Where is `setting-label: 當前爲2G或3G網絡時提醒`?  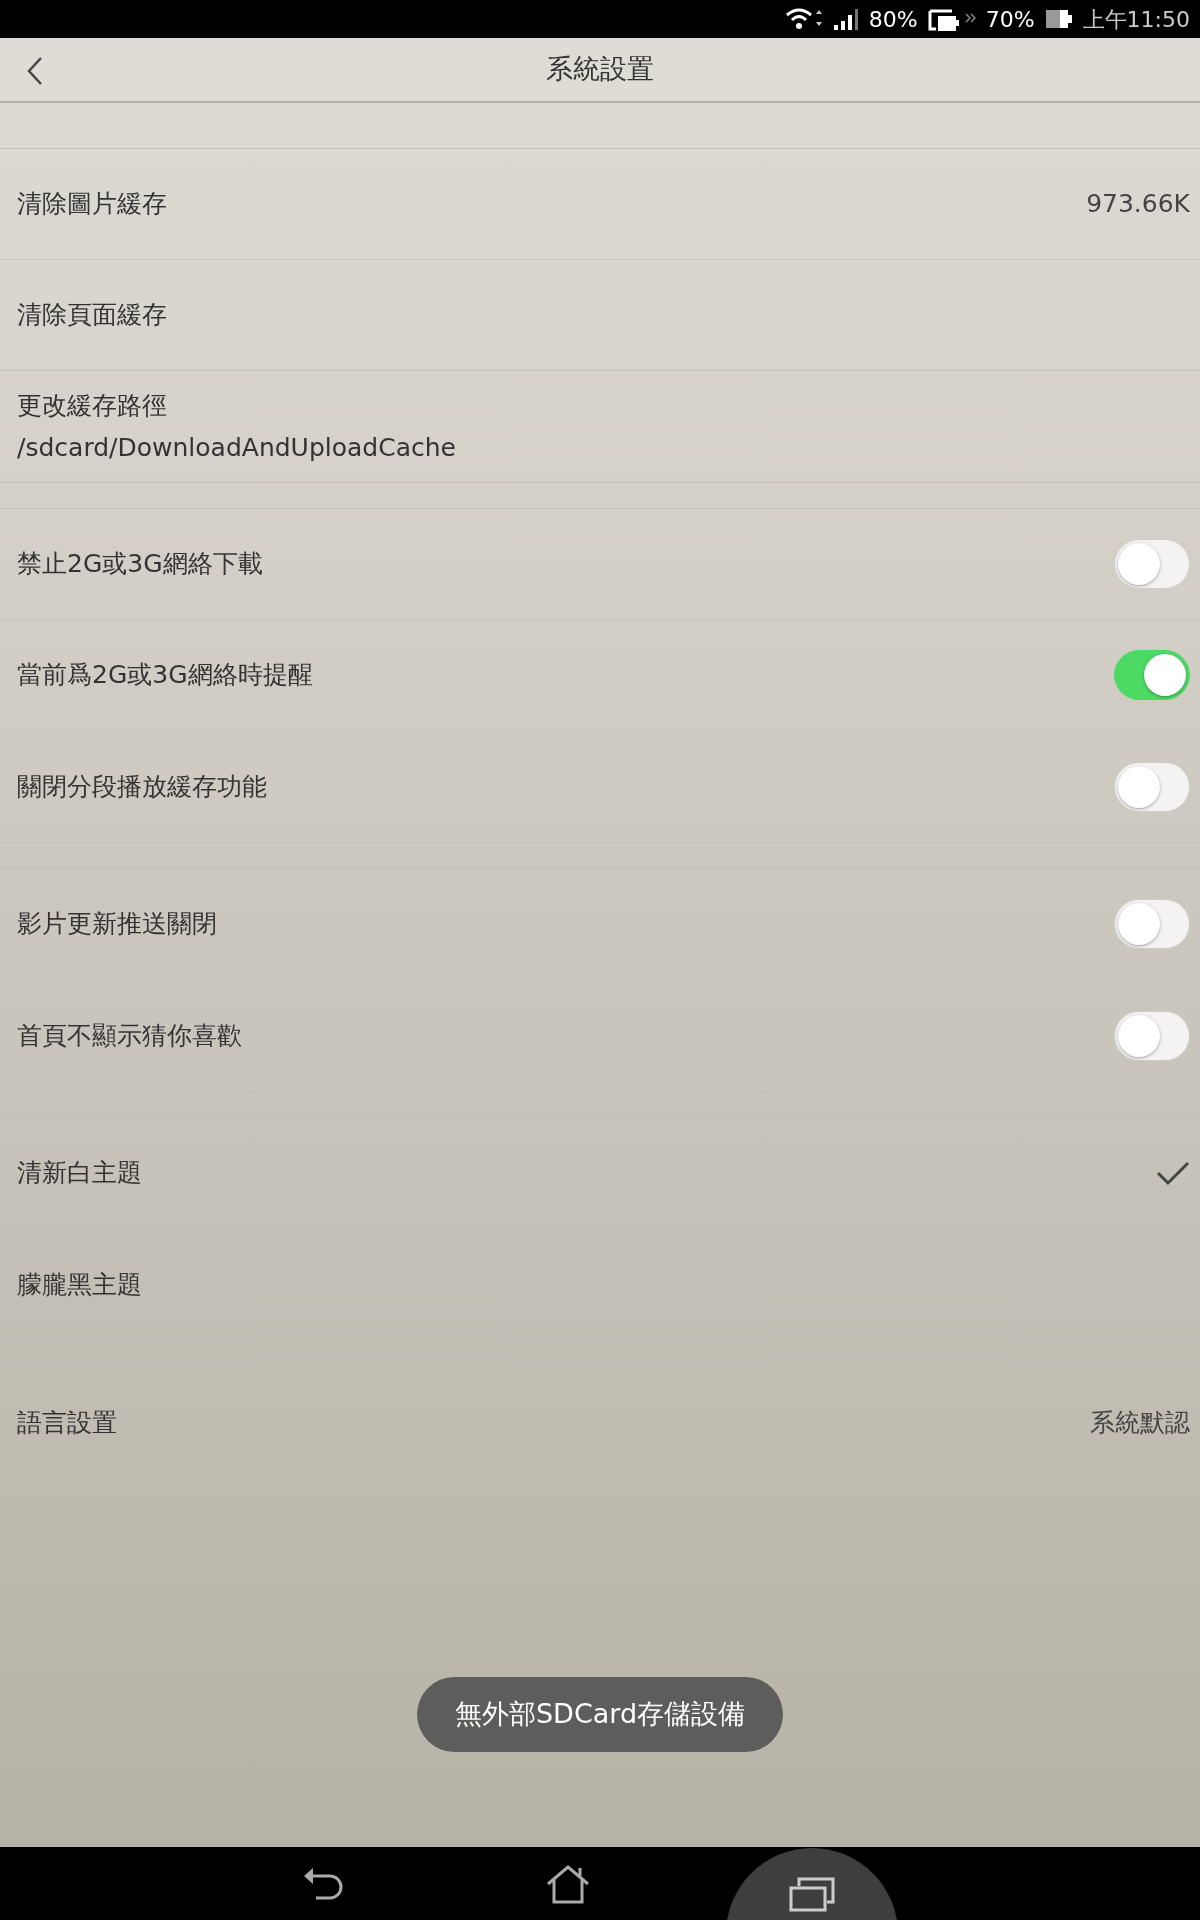
setting-label: 當前爲2G或3G網絡時提醒 is located at coordinates (165, 675).